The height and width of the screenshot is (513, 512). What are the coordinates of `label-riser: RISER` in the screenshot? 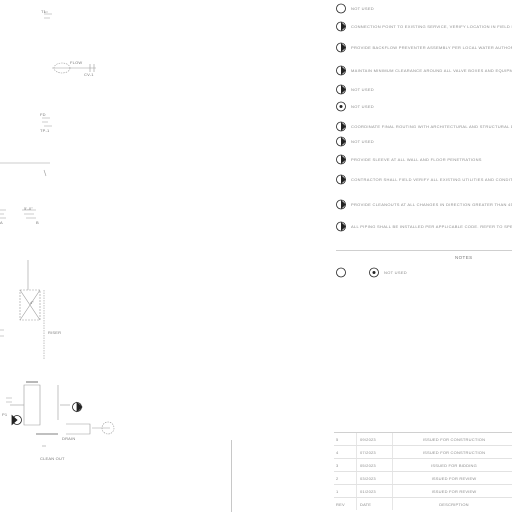 It's located at (55, 332).